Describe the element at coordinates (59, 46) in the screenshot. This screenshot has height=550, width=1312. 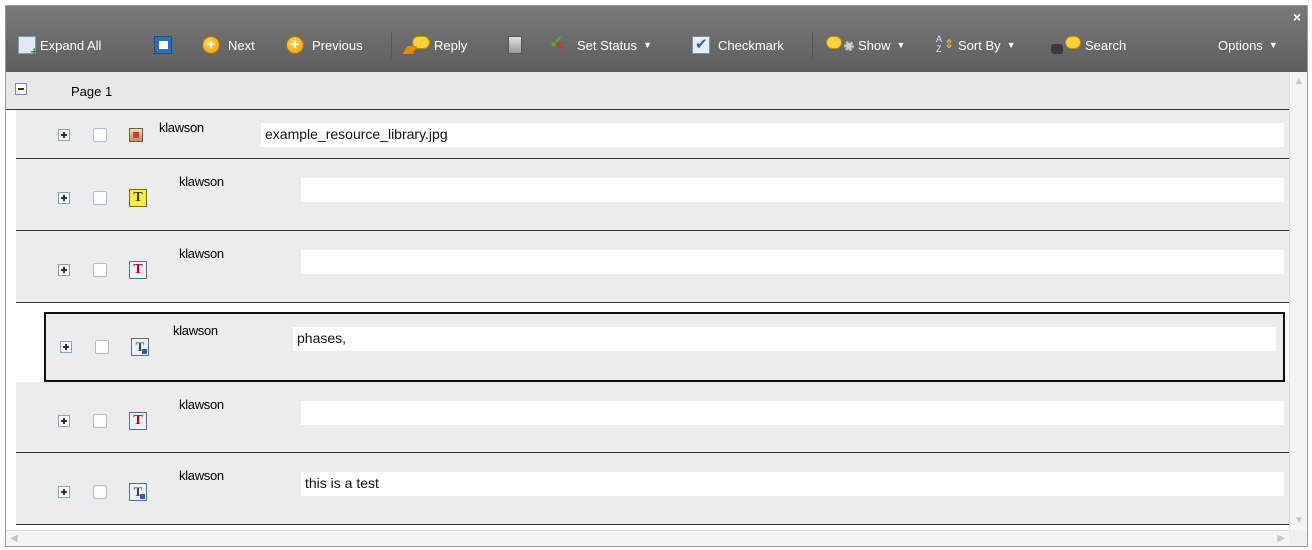
I see `expand-all-button: Expand All` at that location.